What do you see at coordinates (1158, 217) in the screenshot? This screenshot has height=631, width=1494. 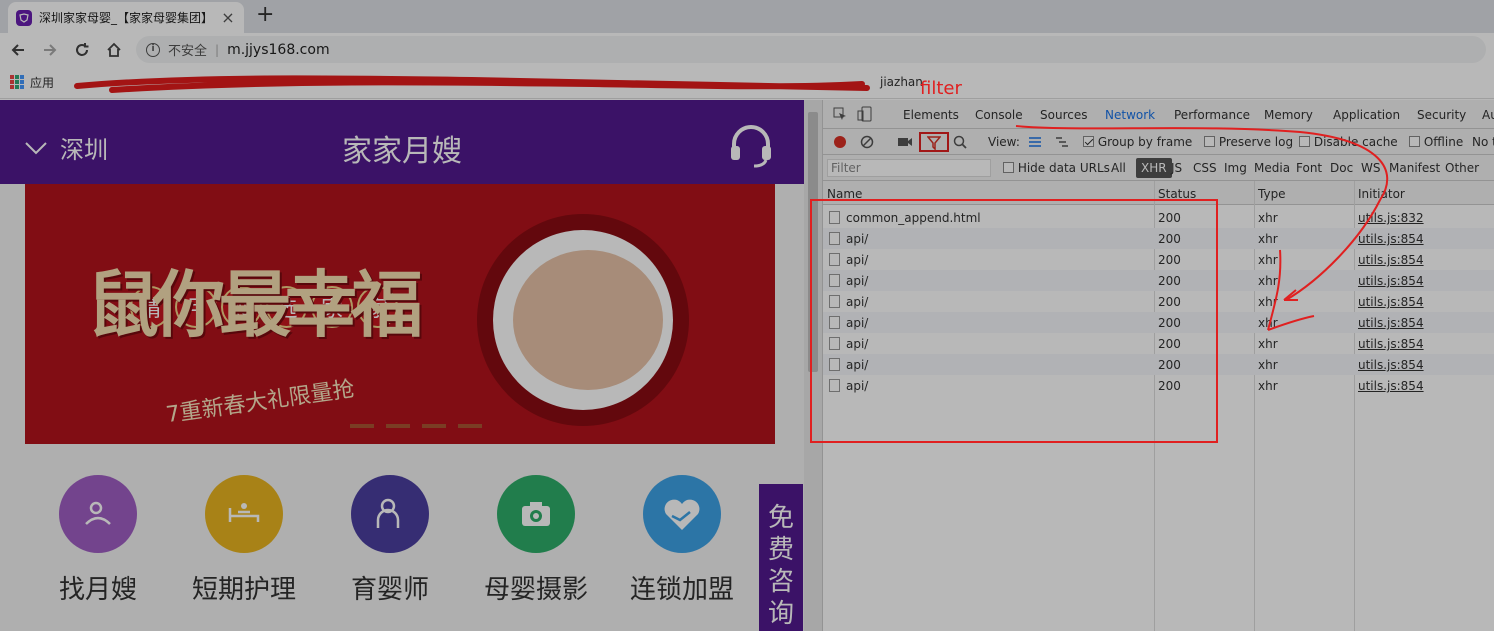 I see `table-row: common_append.html 200 xhr utils.js:832` at bounding box center [1158, 217].